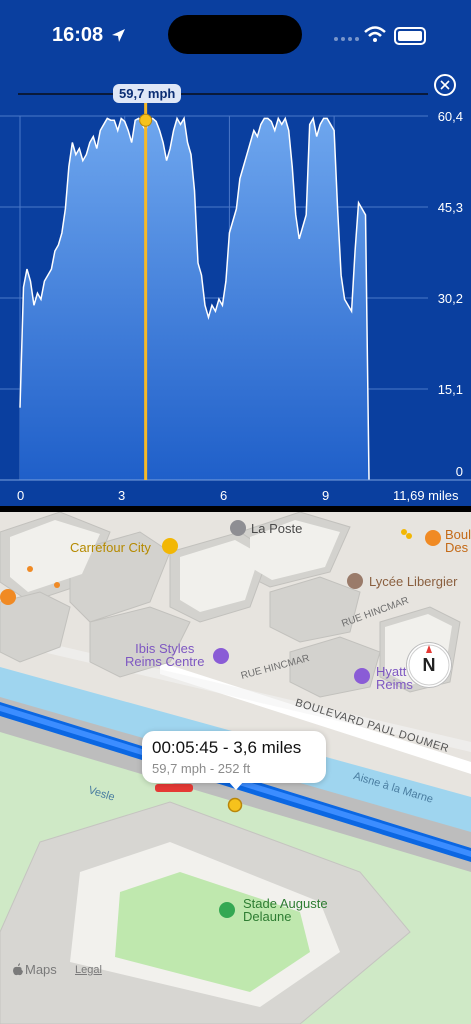 This screenshot has width=471, height=1024. Describe the element at coordinates (110, 547) in the screenshot. I see `poi-label-carrefour: Carrefour City` at that location.